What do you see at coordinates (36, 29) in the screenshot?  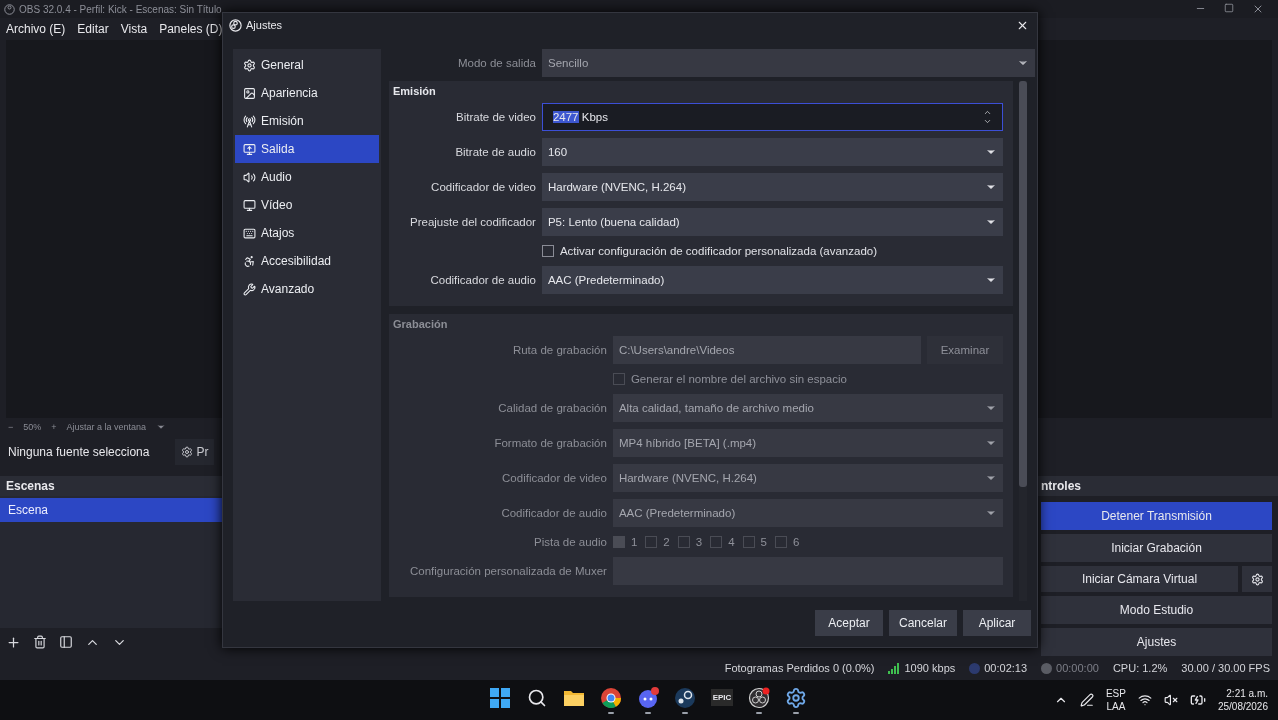 I see `menu-item: Archivo (E)` at bounding box center [36, 29].